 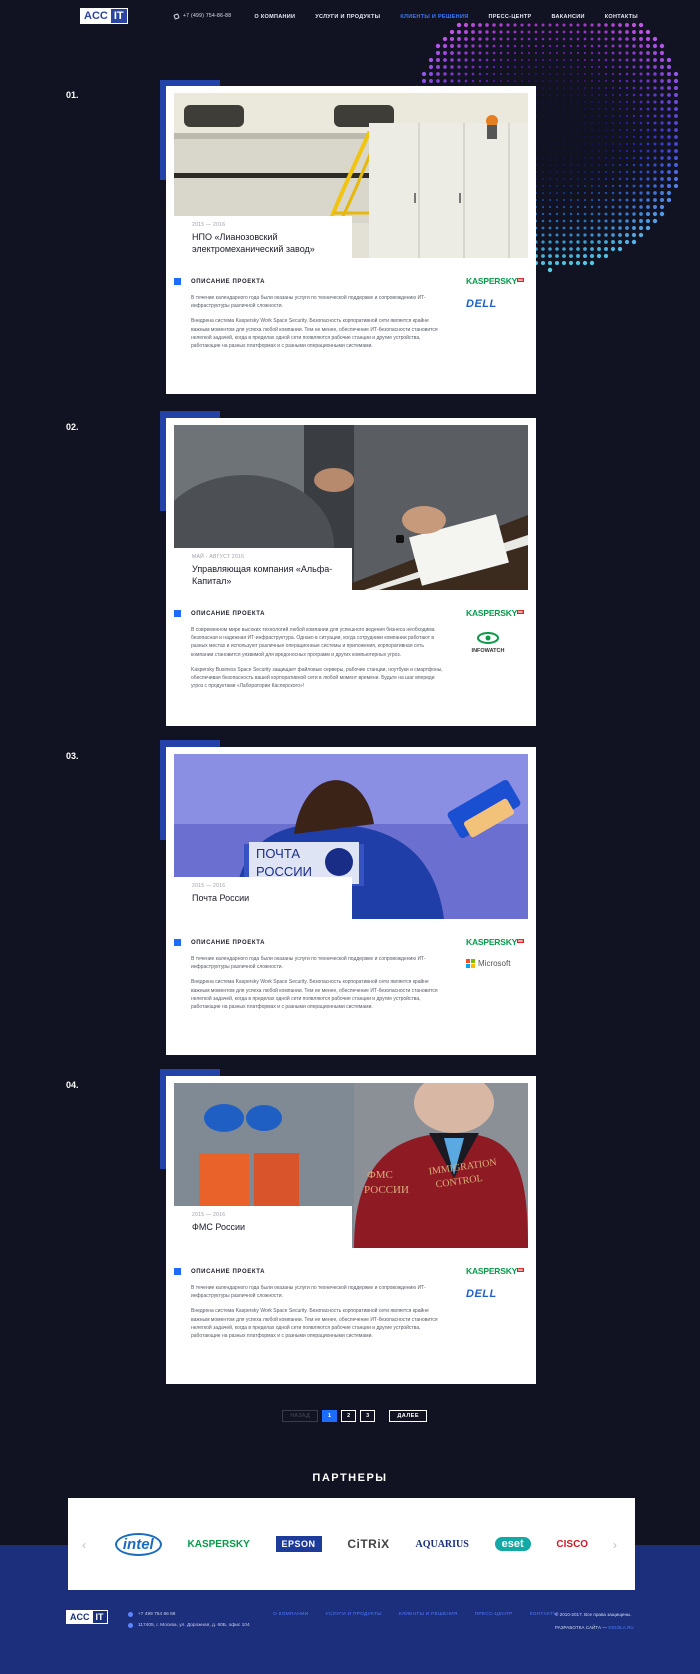 What do you see at coordinates (615, 1545) in the screenshot?
I see `carousel-next-arrow-icon: ›` at bounding box center [615, 1545].